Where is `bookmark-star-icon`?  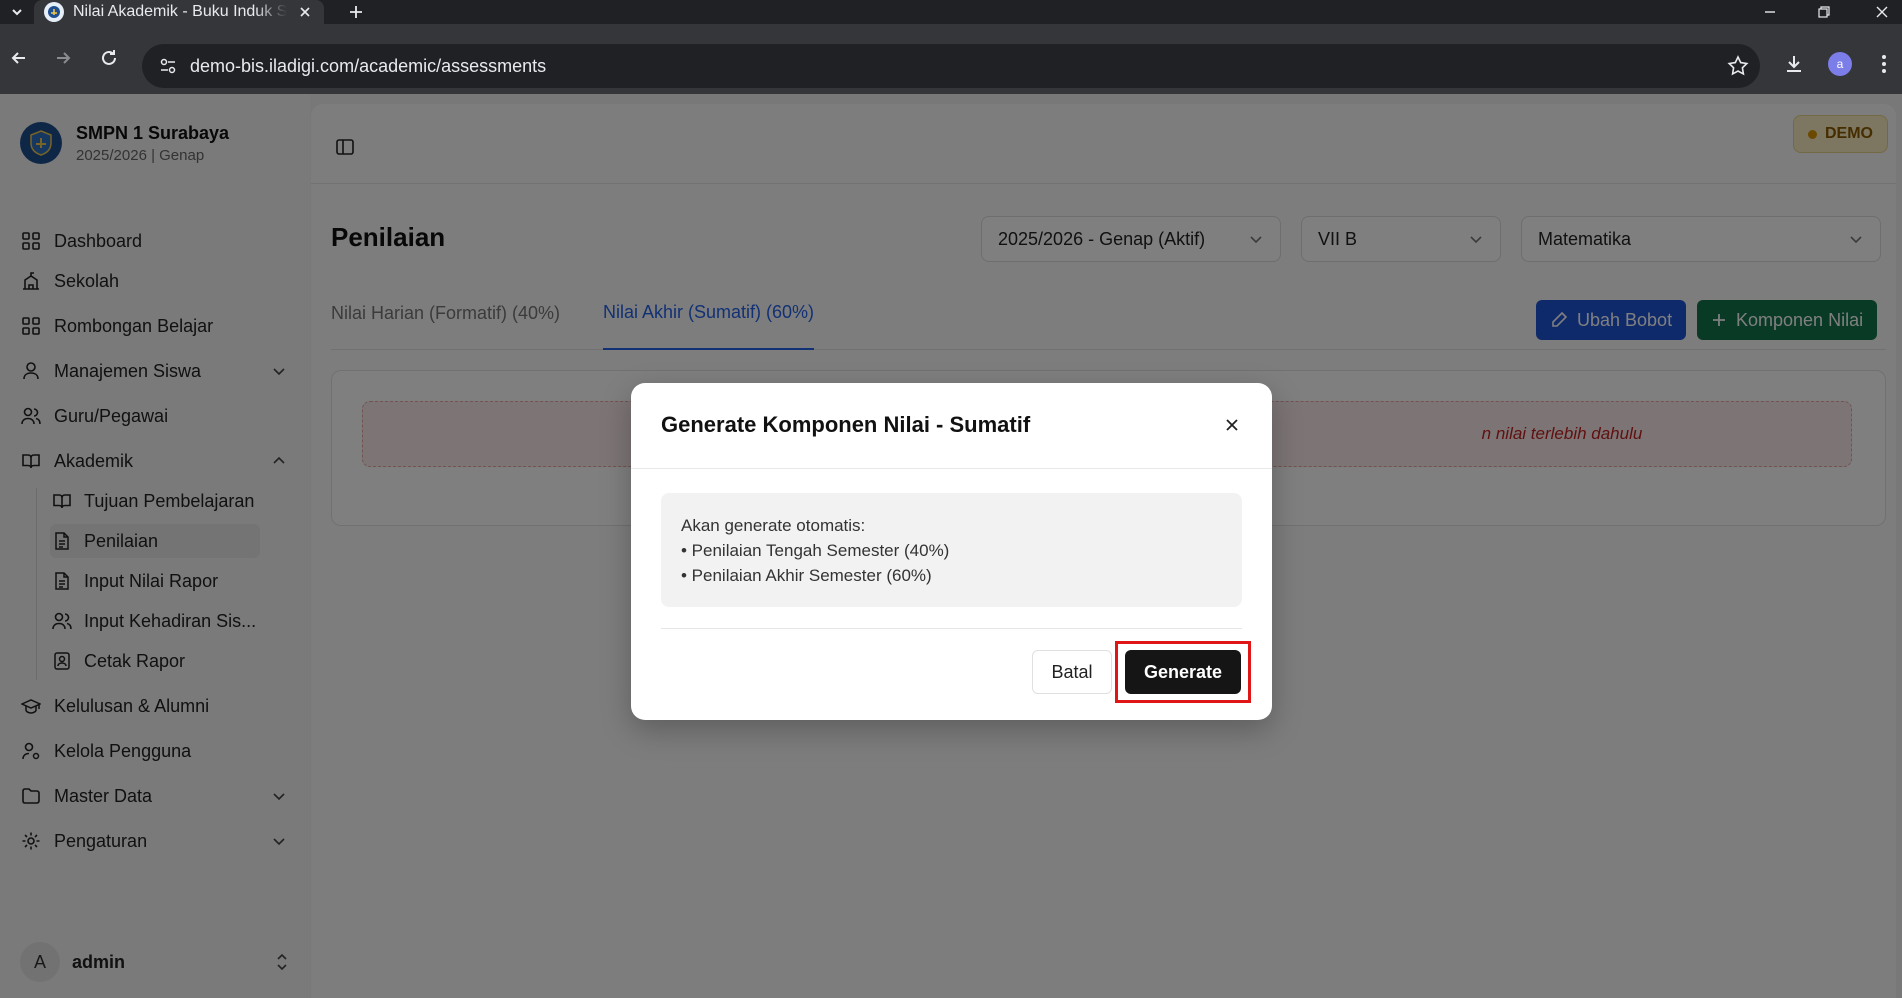
bookmark-star-icon is located at coordinates (1738, 66).